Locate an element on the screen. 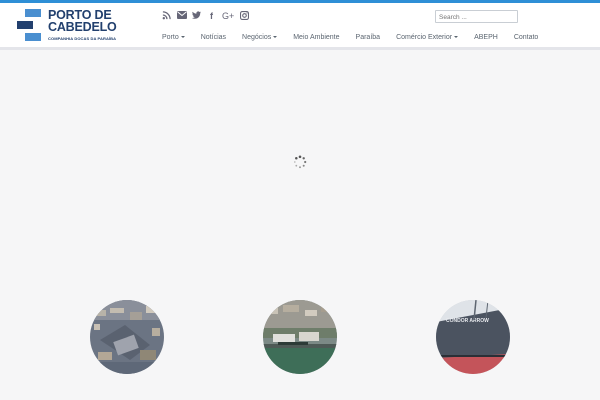  nav-item-meio-ambiente: Meio Ambiente is located at coordinates (316, 39).